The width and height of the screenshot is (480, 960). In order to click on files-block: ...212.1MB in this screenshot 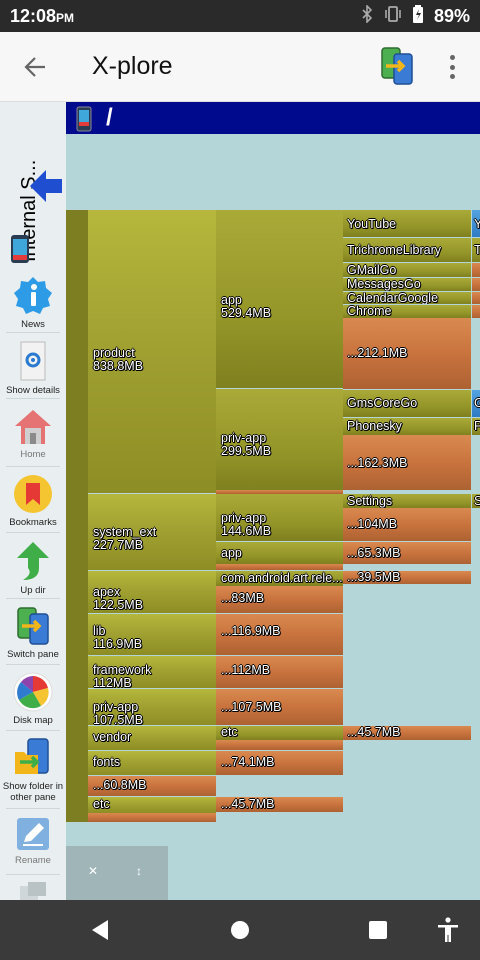, I will do `click(407, 353)`.